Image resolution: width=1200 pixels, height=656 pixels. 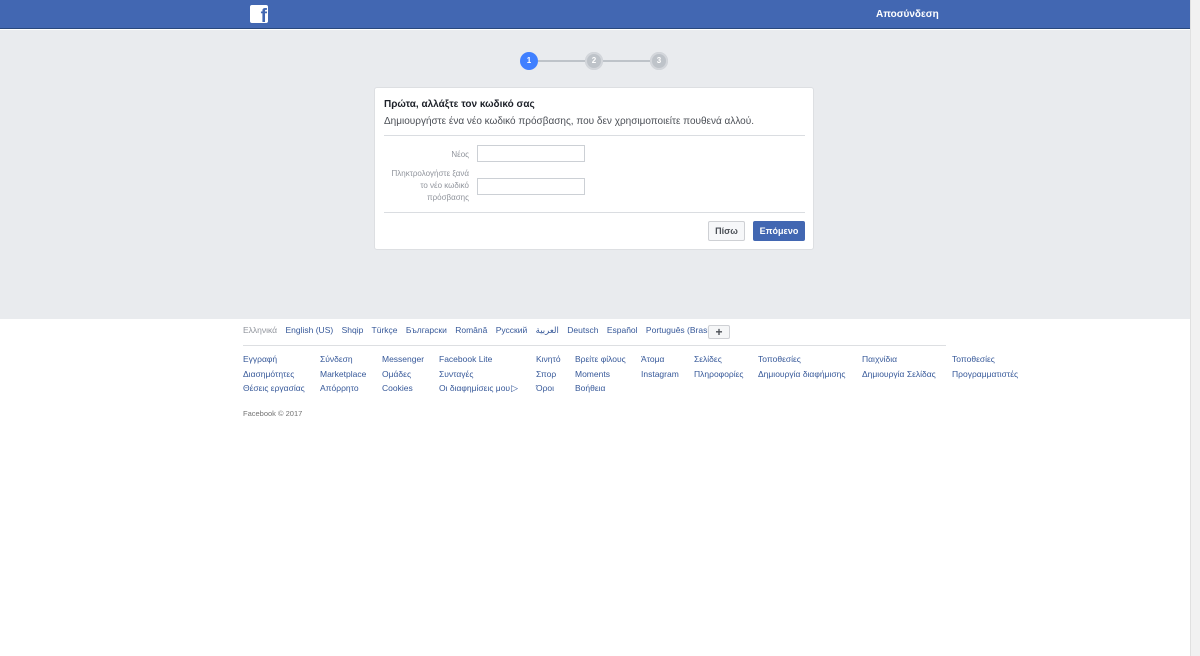 What do you see at coordinates (594, 135) in the screenshot?
I see `card-divider-top` at bounding box center [594, 135].